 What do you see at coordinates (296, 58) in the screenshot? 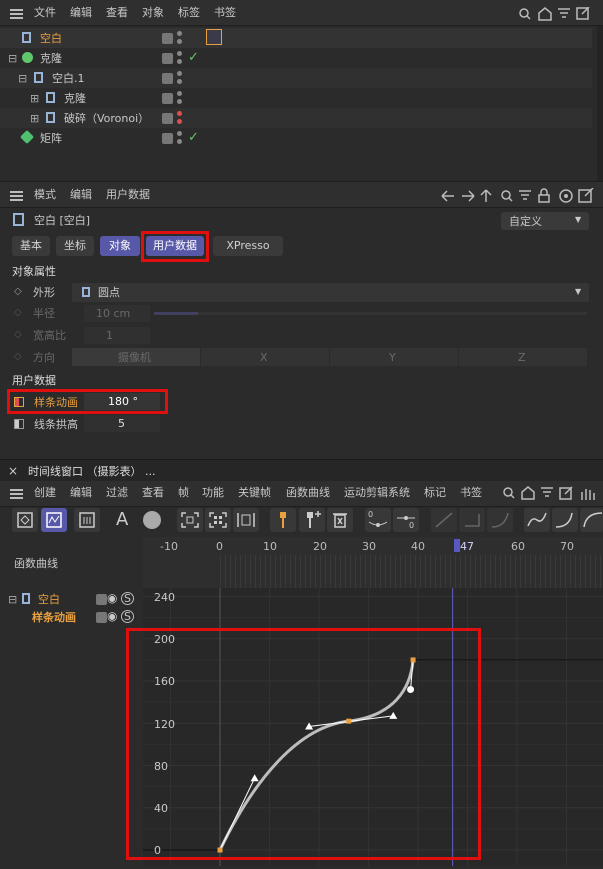
I see `om-row-1: ⊟ 克隆 ✓` at bounding box center [296, 58].